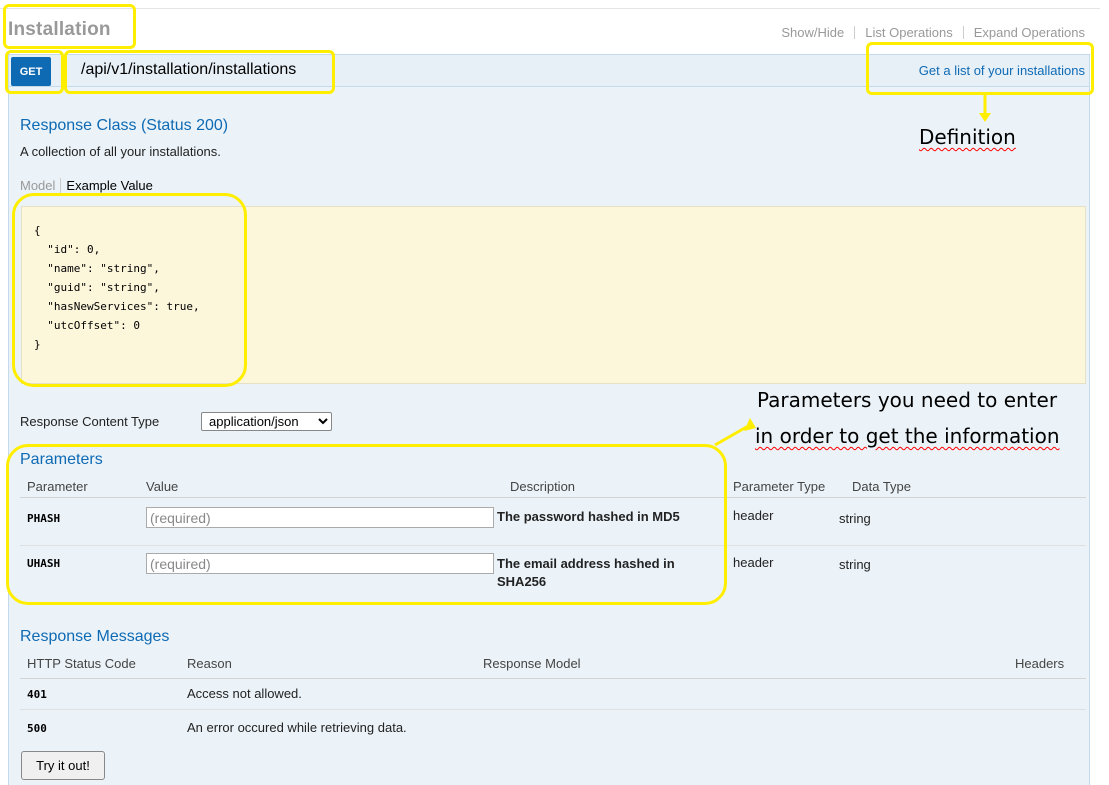  What do you see at coordinates (162, 486) in the screenshot?
I see `column-header-value: Value` at bounding box center [162, 486].